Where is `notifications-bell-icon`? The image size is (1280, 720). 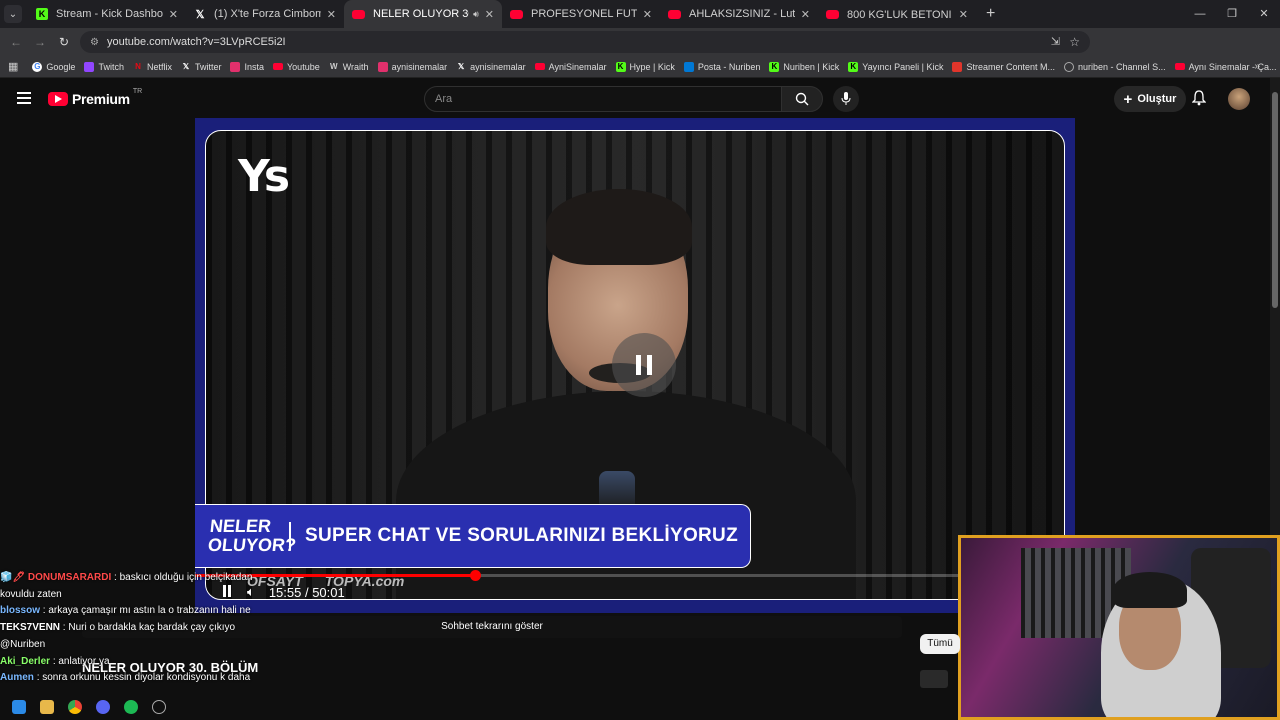
notifications-bell-icon is located at coordinates (1199, 98).